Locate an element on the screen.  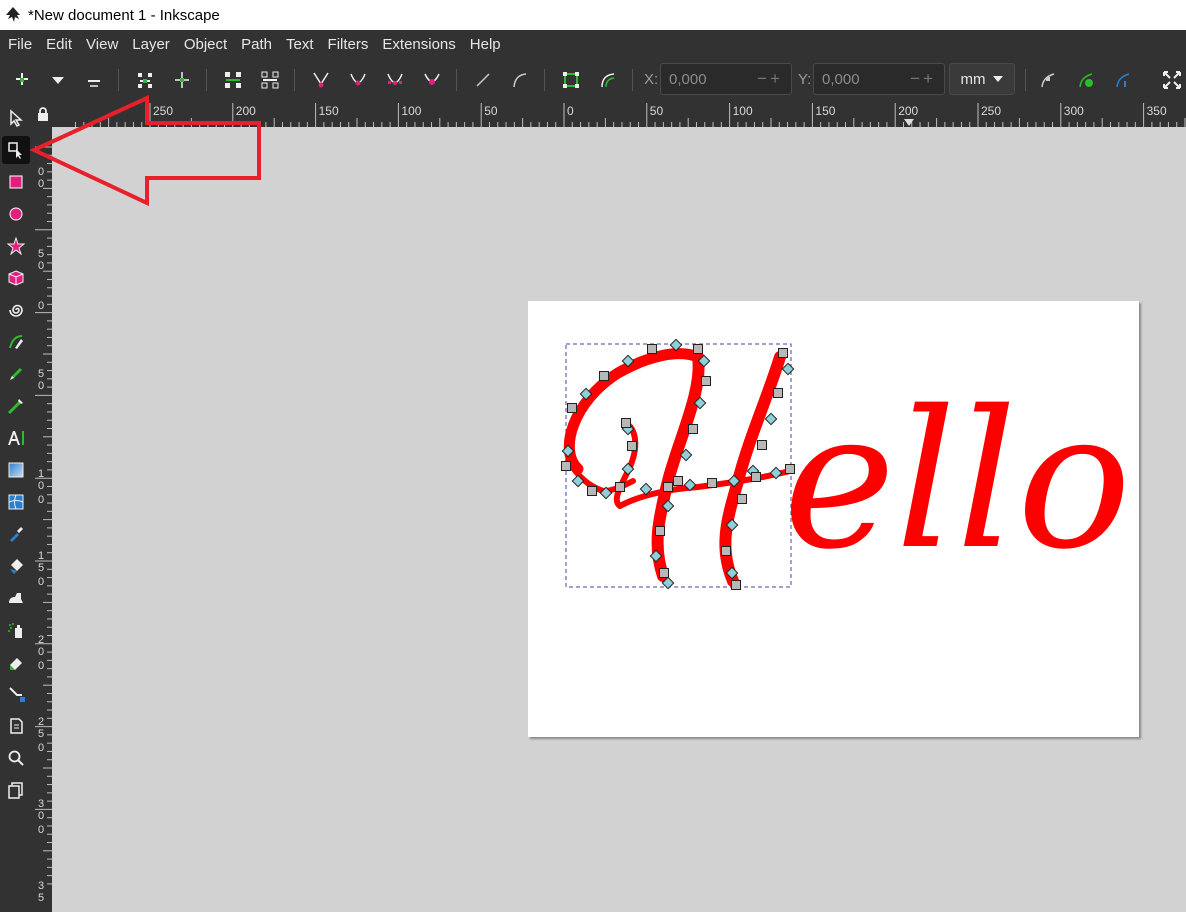
3d-box-icon is located at coordinates (16, 278).